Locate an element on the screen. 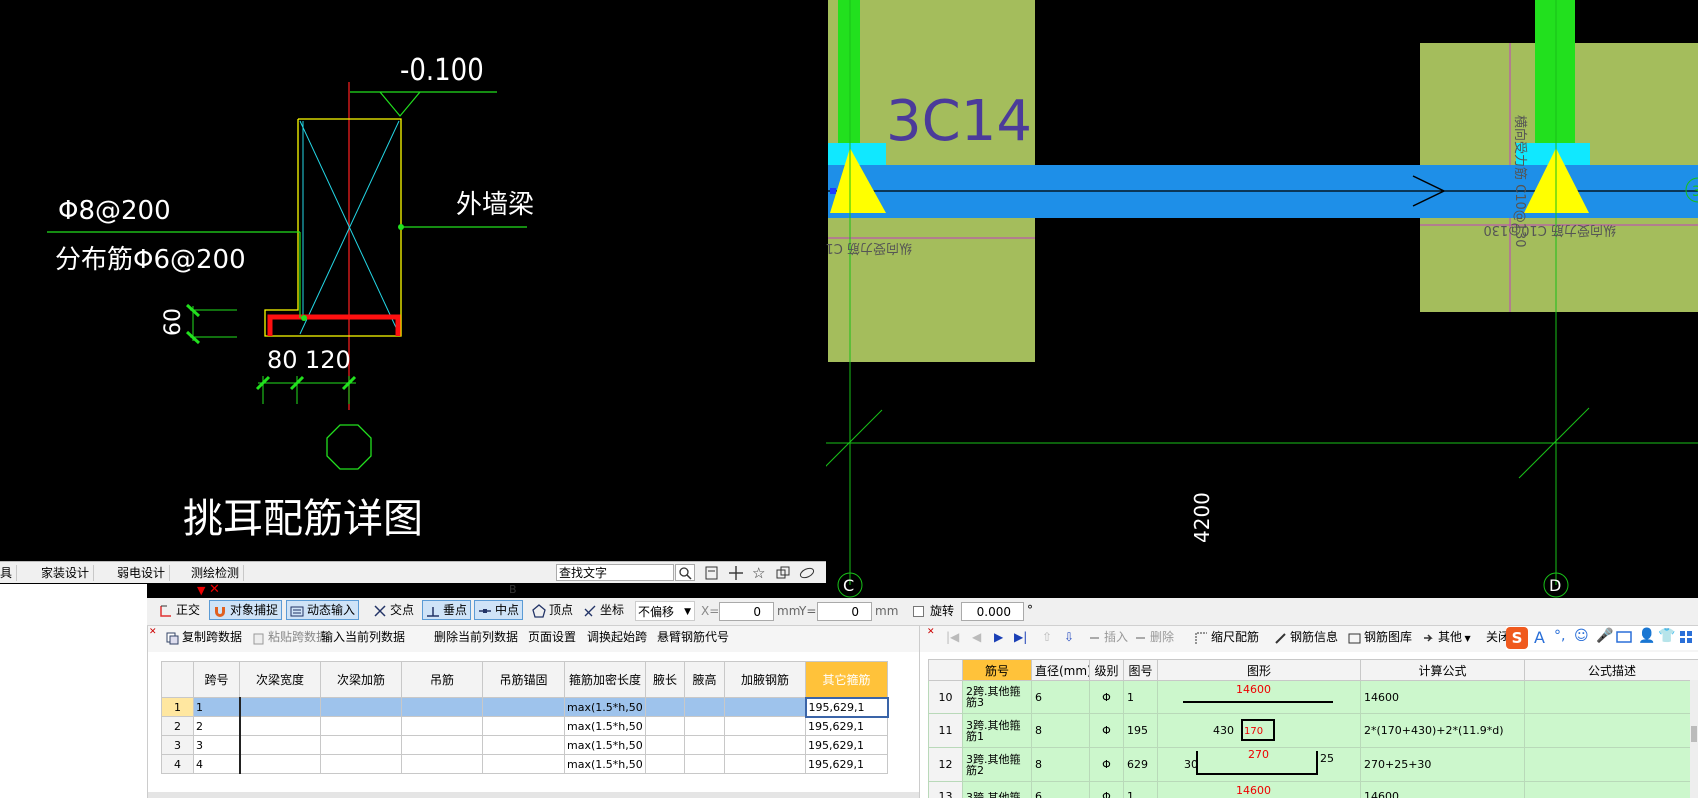 This screenshot has width=1698, height=798. grid-menu-icon is located at coordinates (1686, 638).